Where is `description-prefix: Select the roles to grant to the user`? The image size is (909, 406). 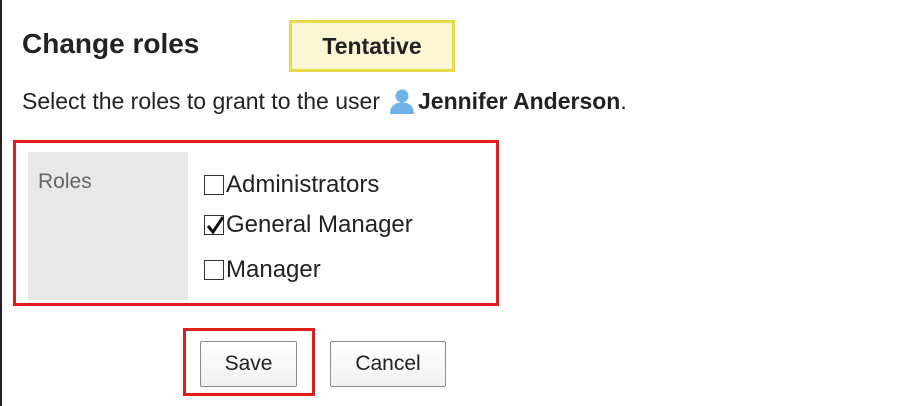 description-prefix: Select the roles to grant to the user is located at coordinates (201, 101).